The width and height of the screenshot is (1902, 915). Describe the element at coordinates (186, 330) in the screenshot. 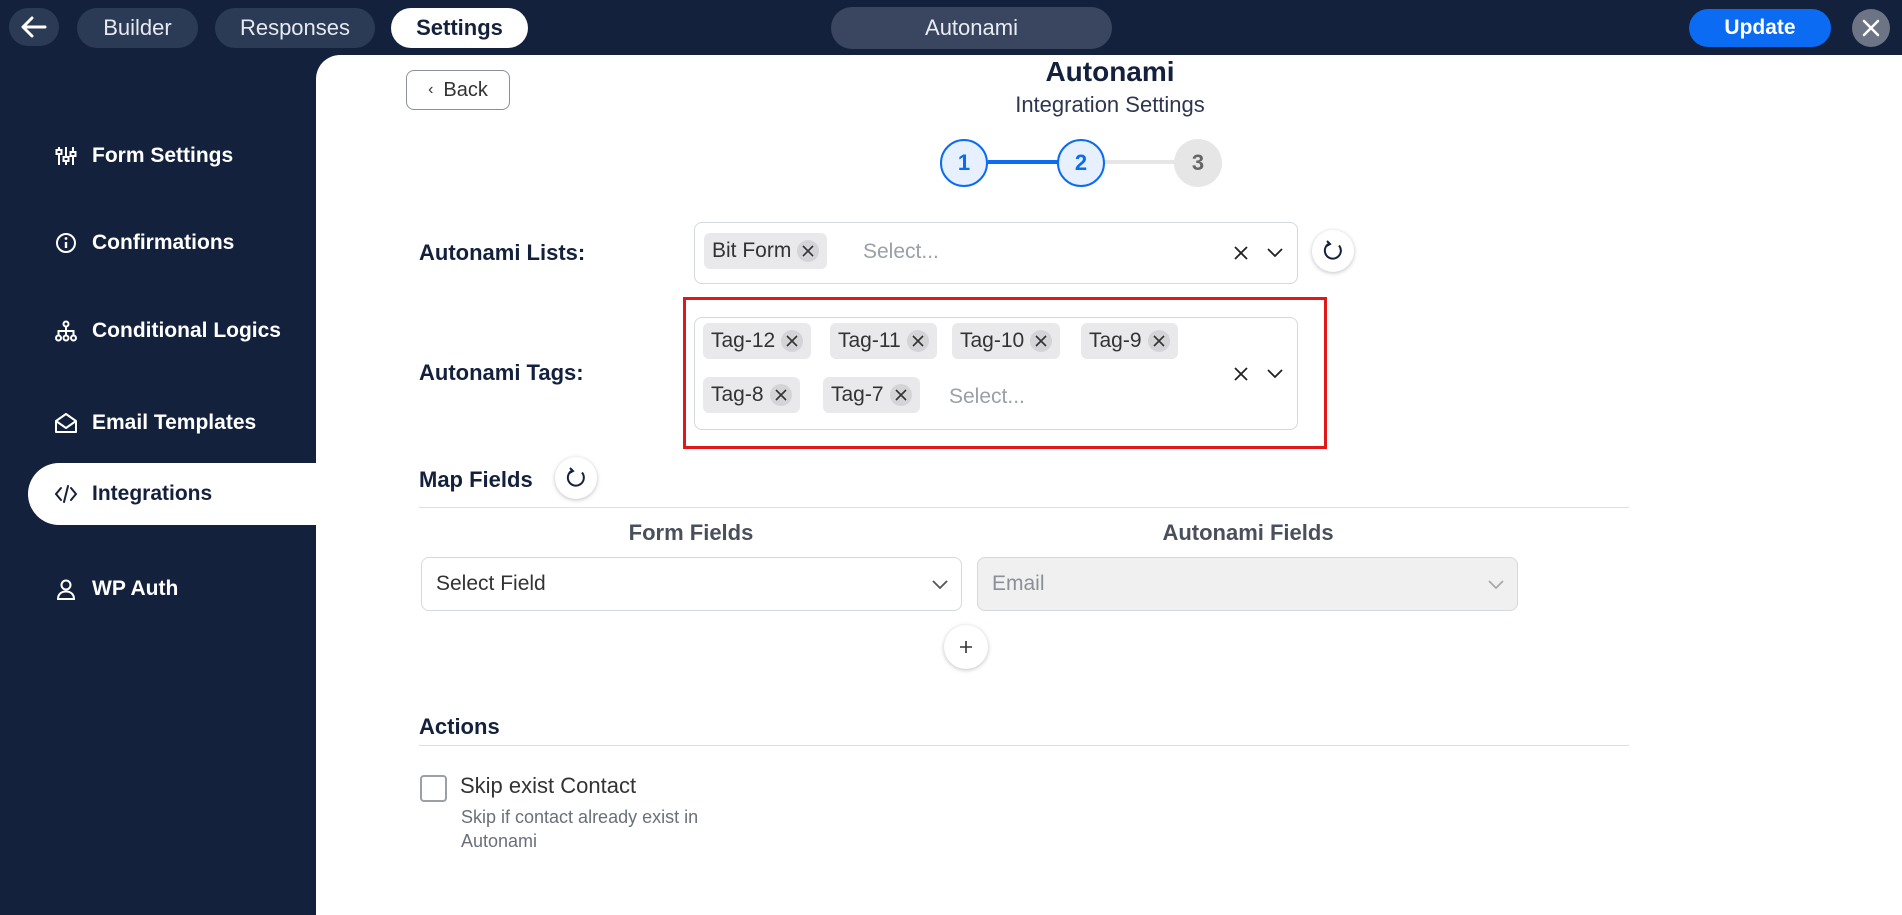

I see `sidebar-item-label: Conditional Logics` at that location.